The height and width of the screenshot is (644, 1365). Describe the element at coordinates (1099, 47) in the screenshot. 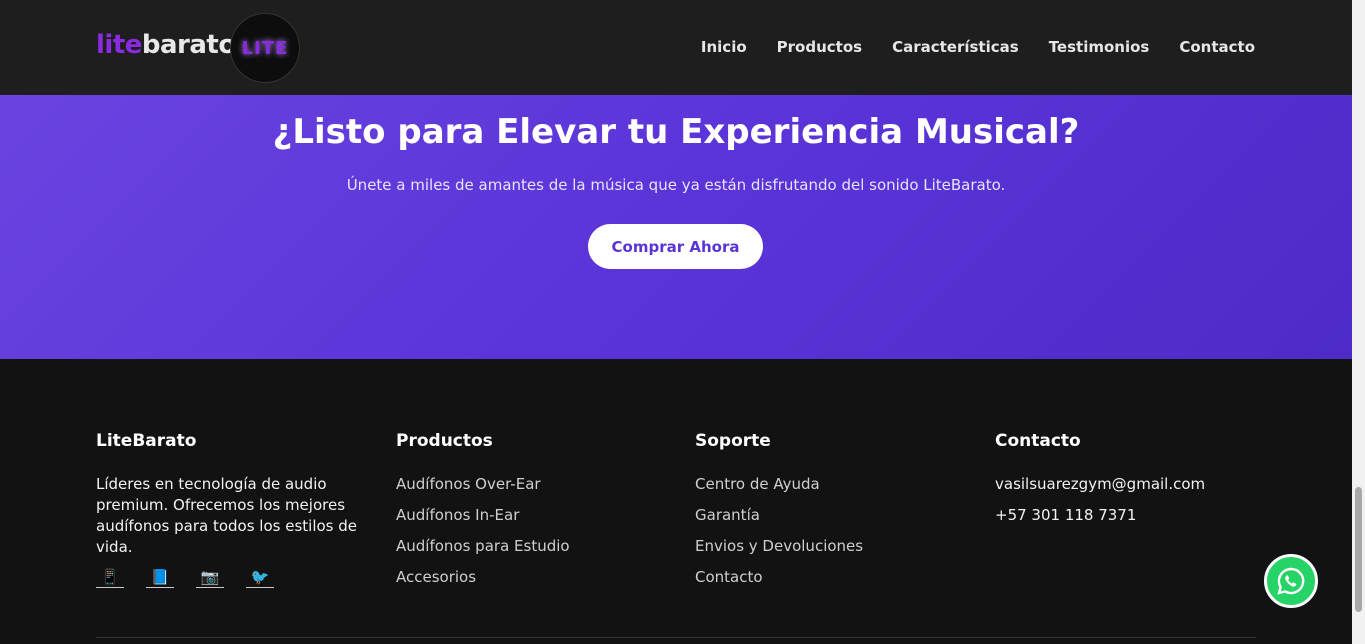

I see `nav-testimonios: Testimonios` at that location.